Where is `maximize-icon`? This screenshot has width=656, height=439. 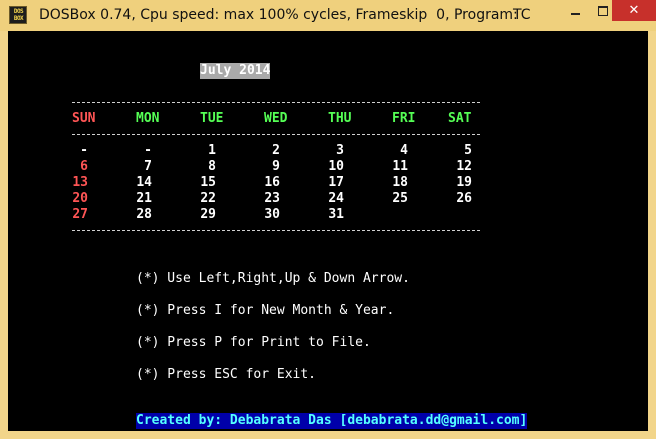
maximize-icon is located at coordinates (603, 10).